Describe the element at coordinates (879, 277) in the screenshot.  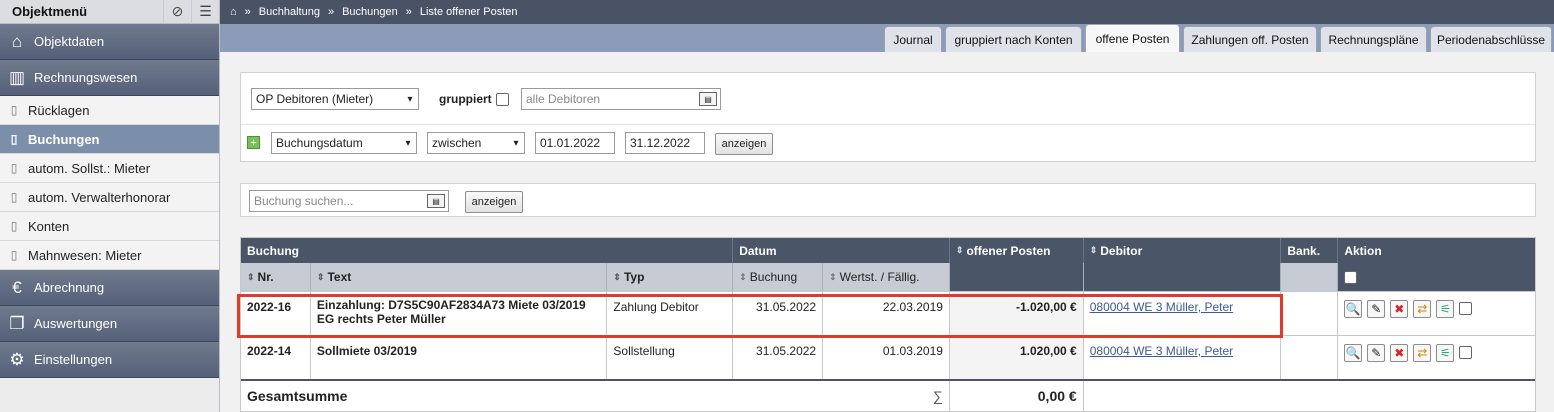
I see `col-header-label: Wertst. / Fällig.` at that location.